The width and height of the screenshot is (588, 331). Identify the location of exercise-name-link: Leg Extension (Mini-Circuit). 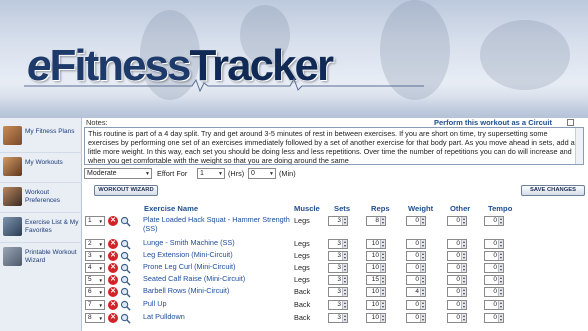
(218, 255).